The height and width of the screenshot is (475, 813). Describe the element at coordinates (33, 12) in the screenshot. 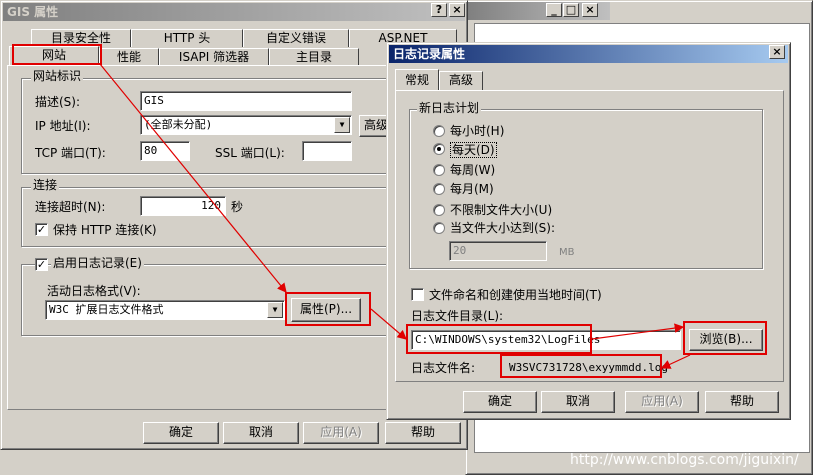

I see `dialog-title: GIS 属性` at that location.